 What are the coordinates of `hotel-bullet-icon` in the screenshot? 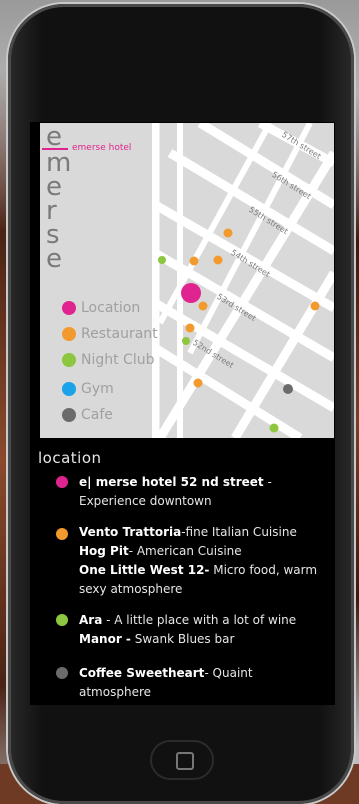 It's located at (62, 482).